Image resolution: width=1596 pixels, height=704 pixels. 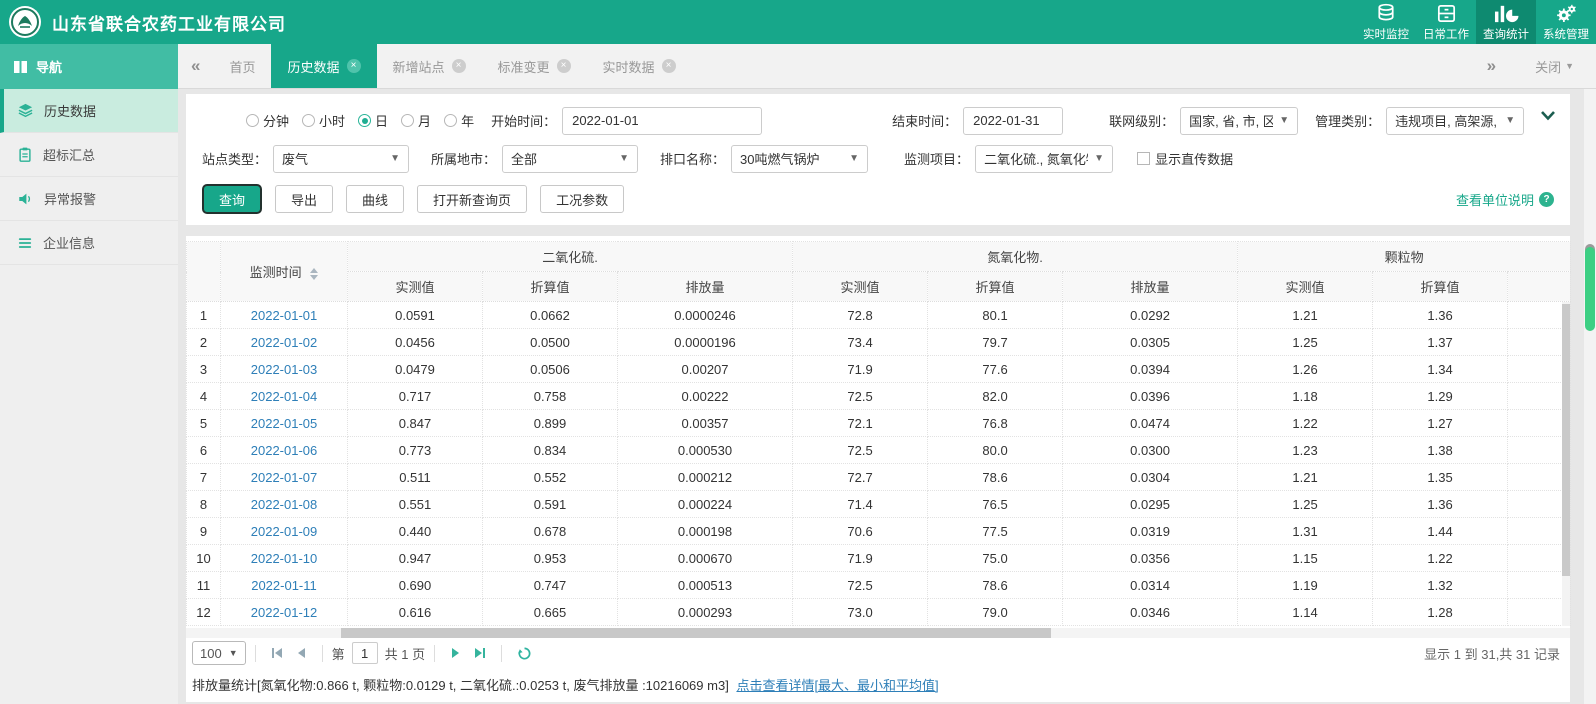 What do you see at coordinates (1566, 22) in the screenshot?
I see `nav-system-management: 系统管理` at bounding box center [1566, 22].